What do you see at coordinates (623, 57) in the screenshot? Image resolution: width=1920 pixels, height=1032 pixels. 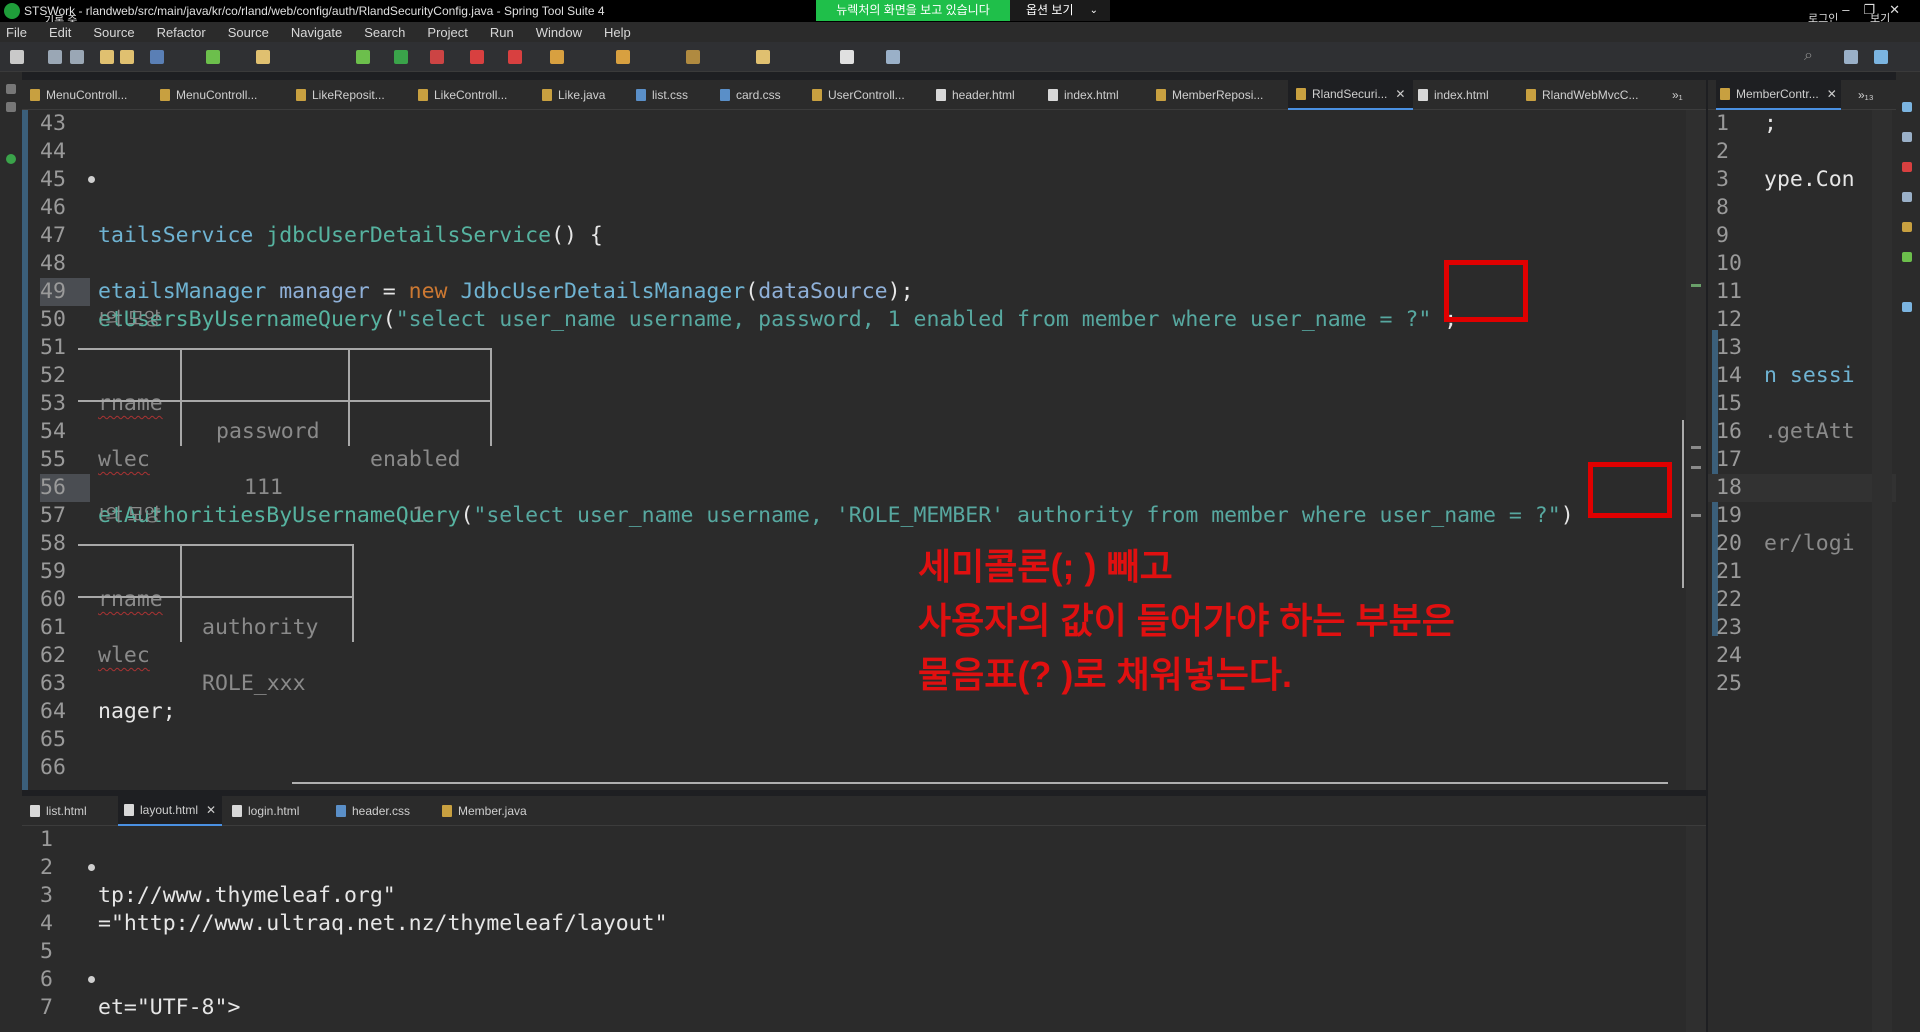 I see `open-type-icon` at bounding box center [623, 57].